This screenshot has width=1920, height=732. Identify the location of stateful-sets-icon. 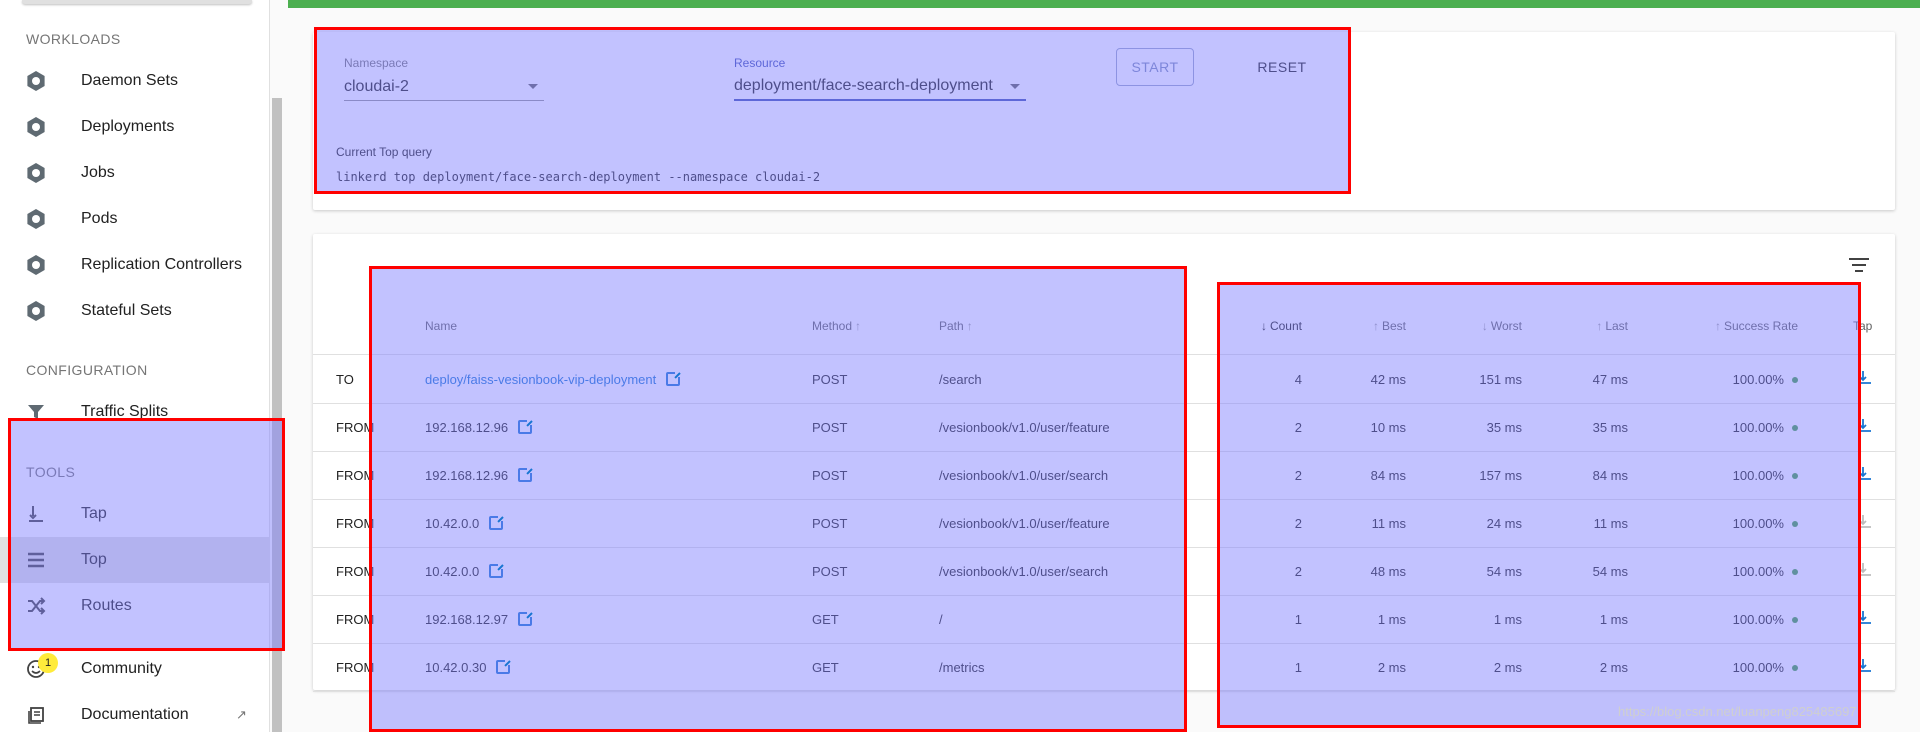
(36, 311).